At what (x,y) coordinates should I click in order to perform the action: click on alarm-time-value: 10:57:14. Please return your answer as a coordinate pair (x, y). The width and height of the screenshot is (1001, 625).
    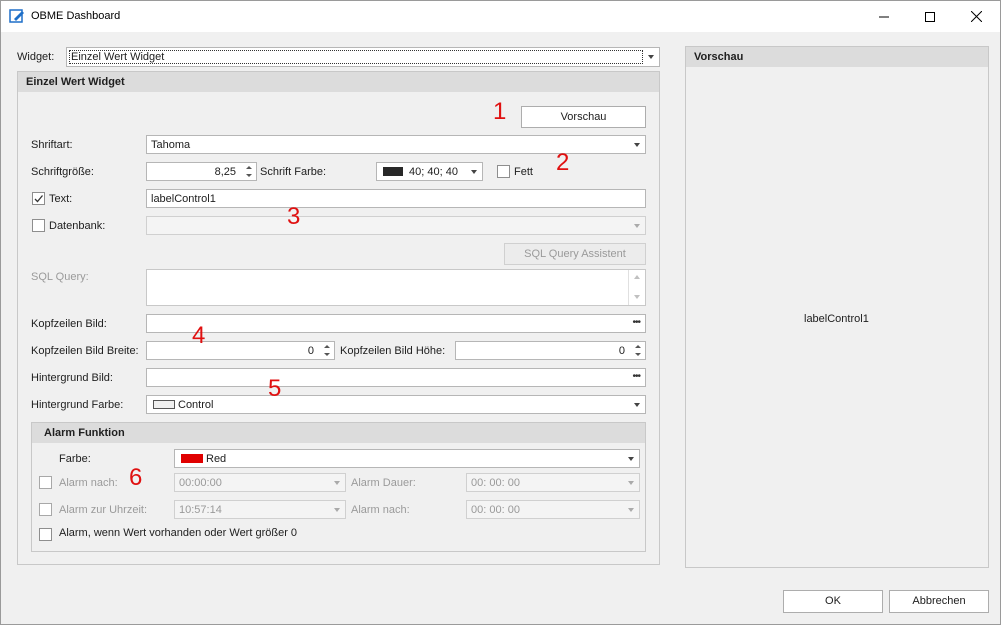
    Looking at the image, I should click on (200, 510).